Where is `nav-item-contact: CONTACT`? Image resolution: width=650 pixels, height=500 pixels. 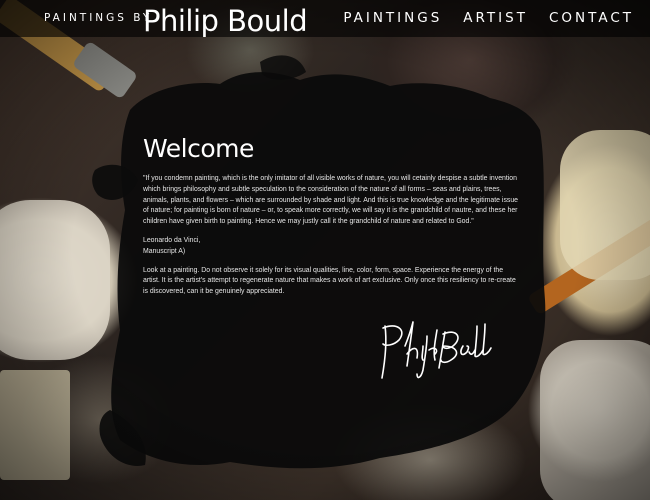
nav-item-contact: CONTACT is located at coordinates (591, 18).